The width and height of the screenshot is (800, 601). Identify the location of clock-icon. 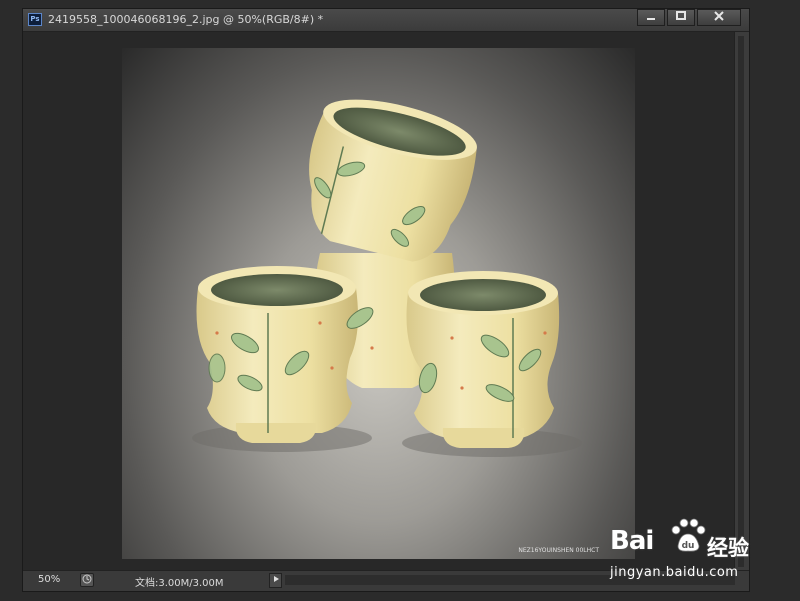
(87, 579).